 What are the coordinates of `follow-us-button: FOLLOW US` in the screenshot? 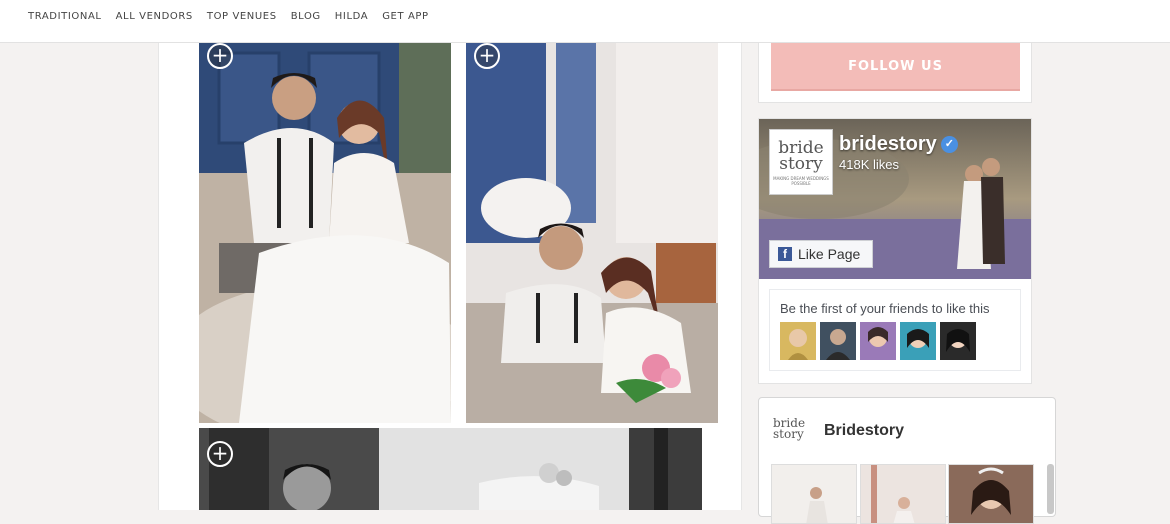 It's located at (895, 66).